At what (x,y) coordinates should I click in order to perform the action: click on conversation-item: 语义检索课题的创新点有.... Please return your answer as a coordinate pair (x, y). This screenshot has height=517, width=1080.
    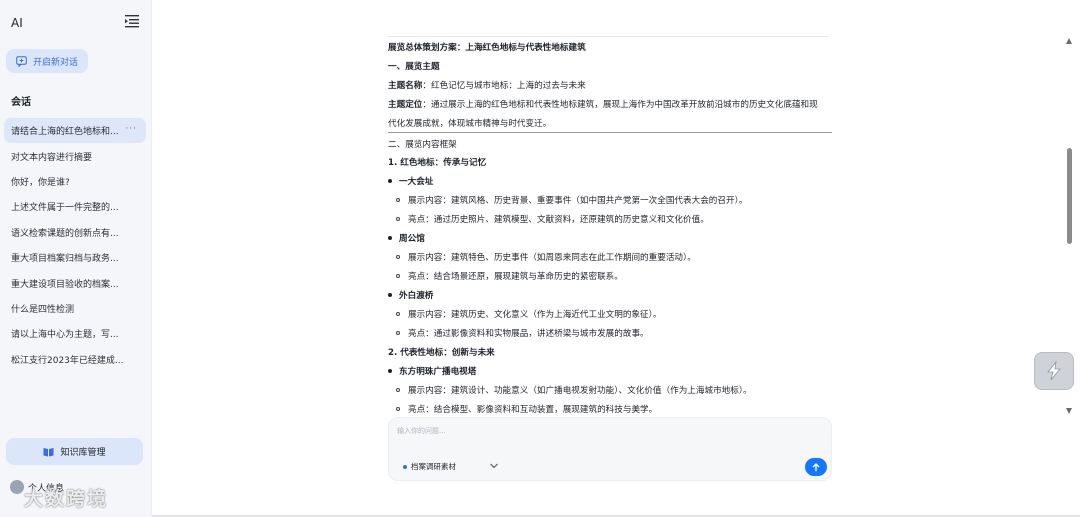
    Looking at the image, I should click on (75, 232).